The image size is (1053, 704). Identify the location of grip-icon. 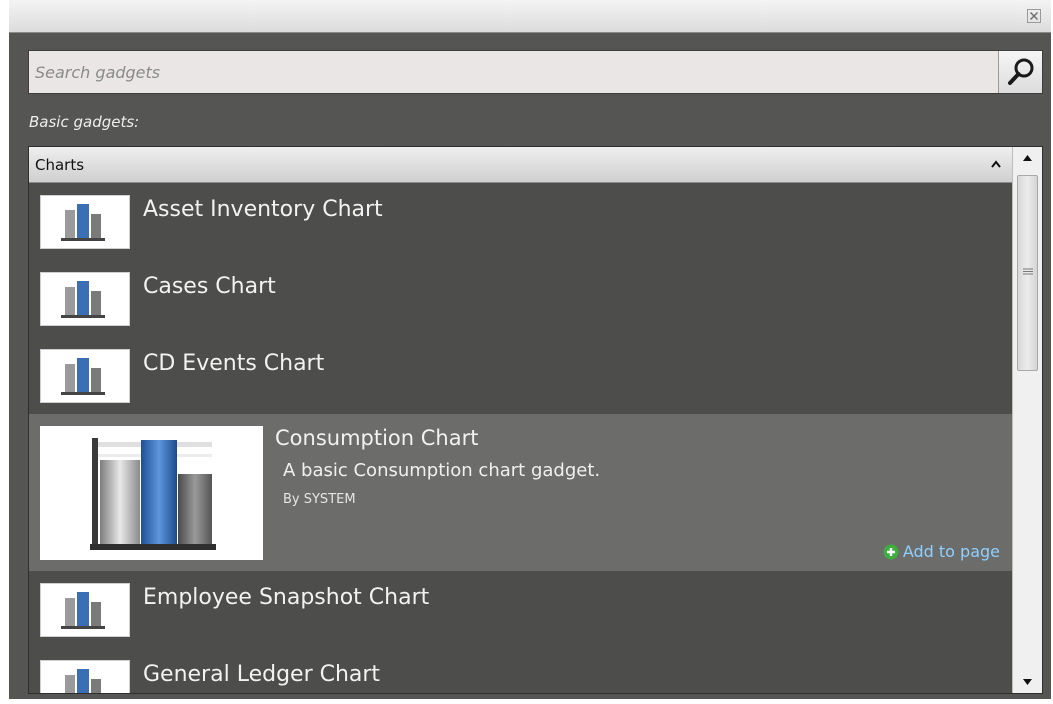
(1028, 271).